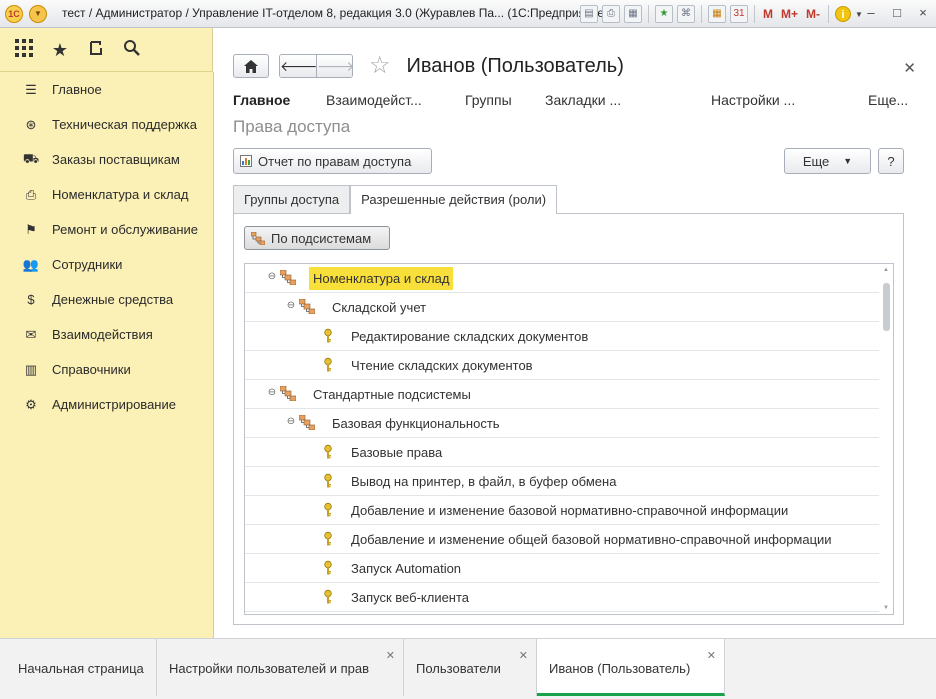 The width and height of the screenshot is (936, 699). Describe the element at coordinates (562, 365) in the screenshot. I see `tree-row: Чтение складских документов` at that location.